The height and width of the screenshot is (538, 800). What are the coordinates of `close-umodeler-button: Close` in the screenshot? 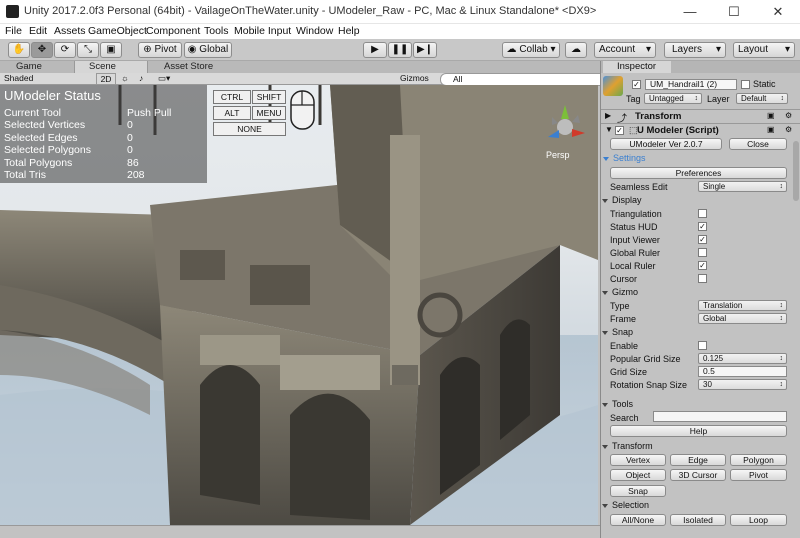 It's located at (758, 144).